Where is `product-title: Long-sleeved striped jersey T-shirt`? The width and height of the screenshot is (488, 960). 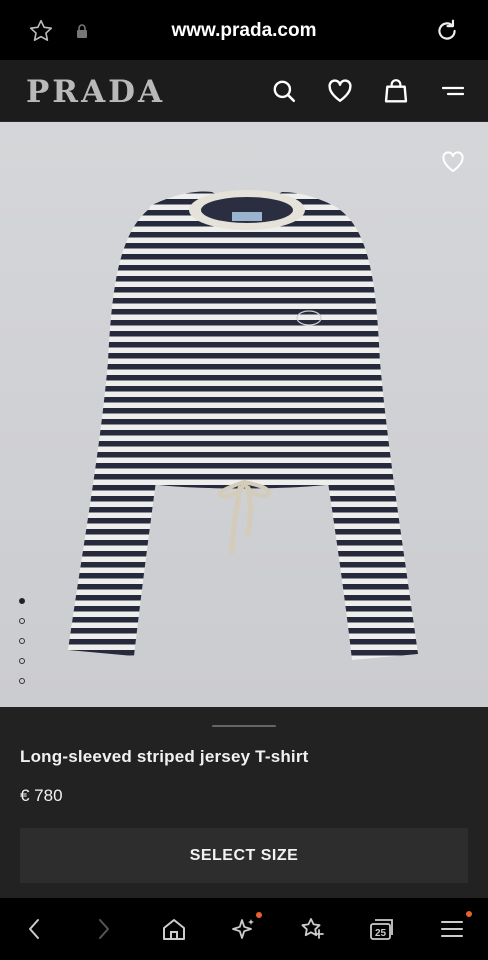
product-title: Long-sleeved striped jersey T-shirt is located at coordinates (164, 756).